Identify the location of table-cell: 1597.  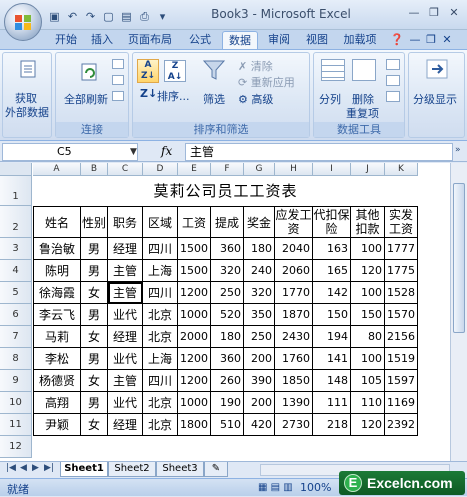
(401, 381).